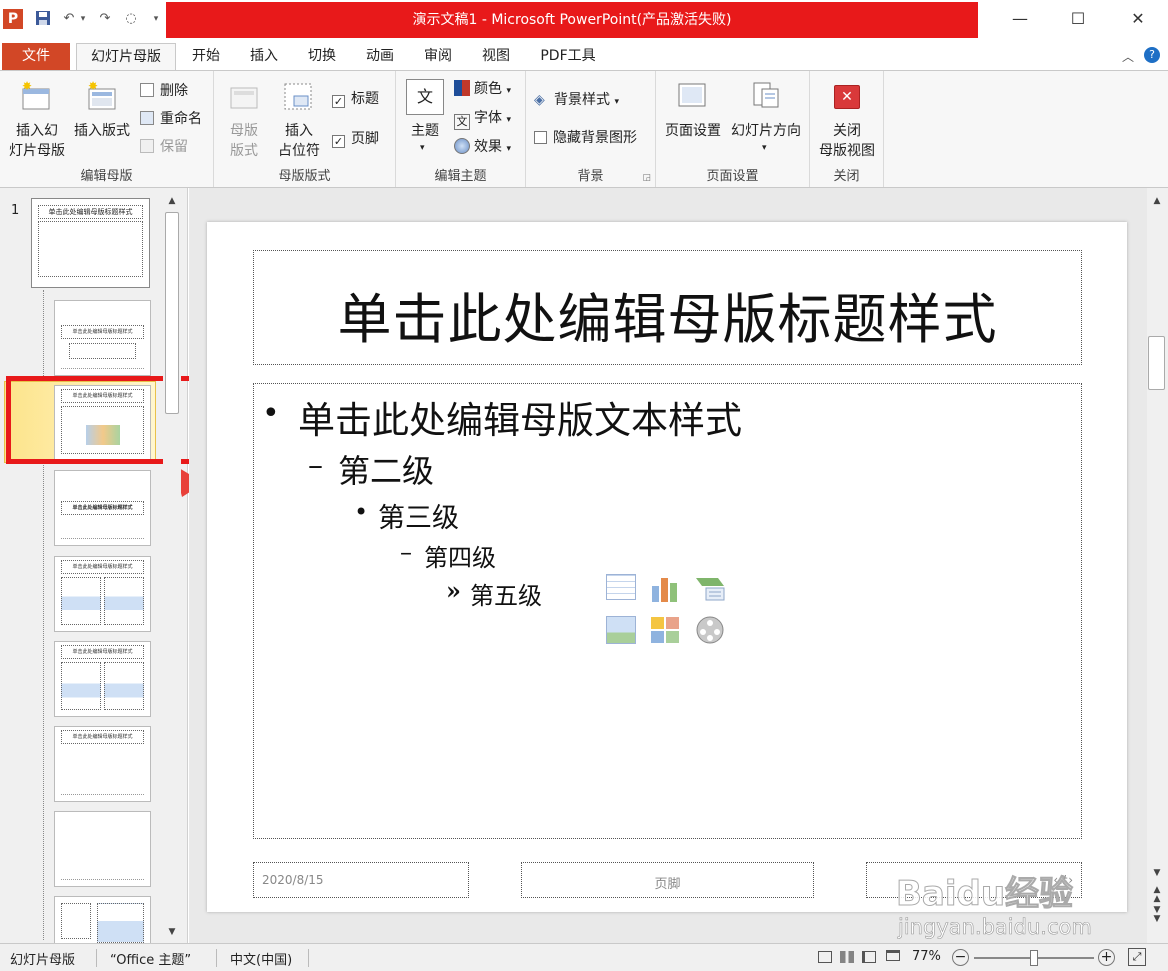 The height and width of the screenshot is (971, 1168). Describe the element at coordinates (425, 131) in the screenshot. I see `themes-button: 主题` at that location.